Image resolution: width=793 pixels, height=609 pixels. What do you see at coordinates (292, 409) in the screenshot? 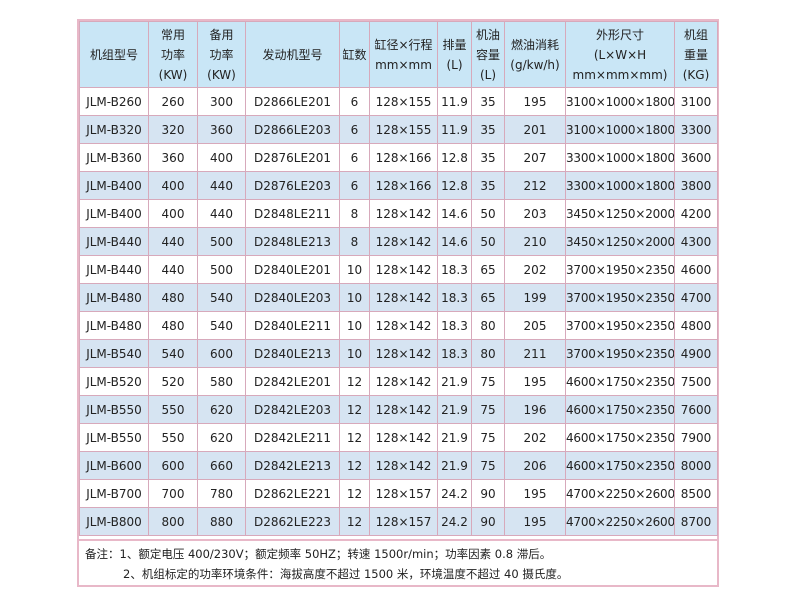
I see `table-cell: D2842LE203` at bounding box center [292, 409].